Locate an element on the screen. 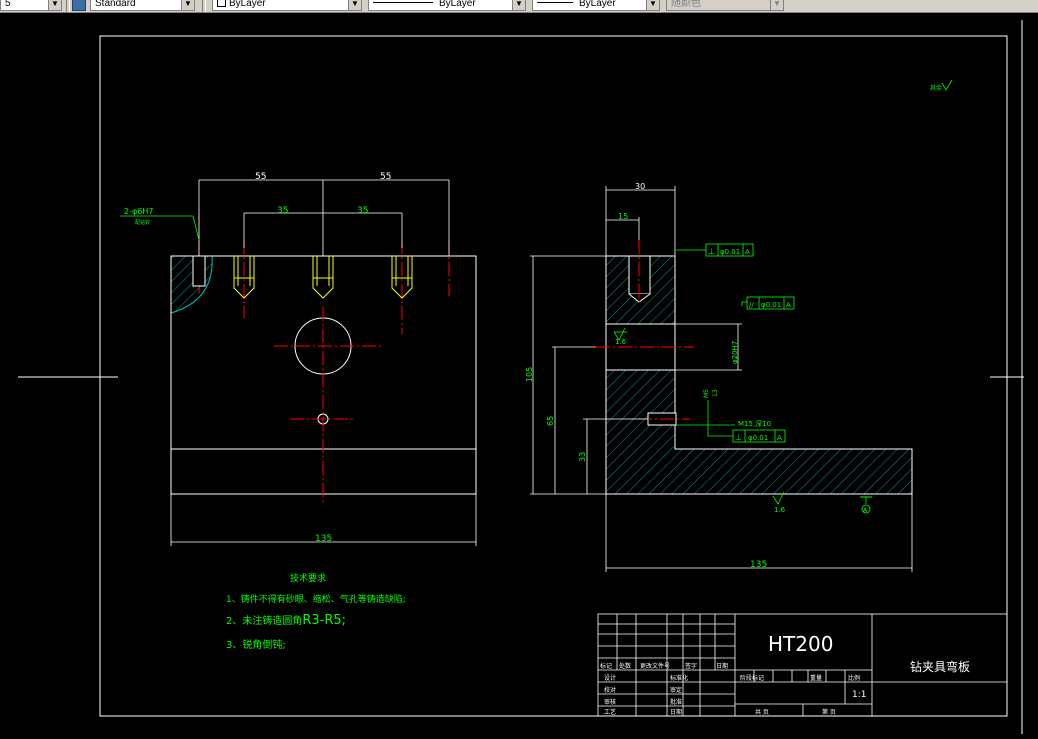  scale-value: 1:1 is located at coordinates (859, 695).